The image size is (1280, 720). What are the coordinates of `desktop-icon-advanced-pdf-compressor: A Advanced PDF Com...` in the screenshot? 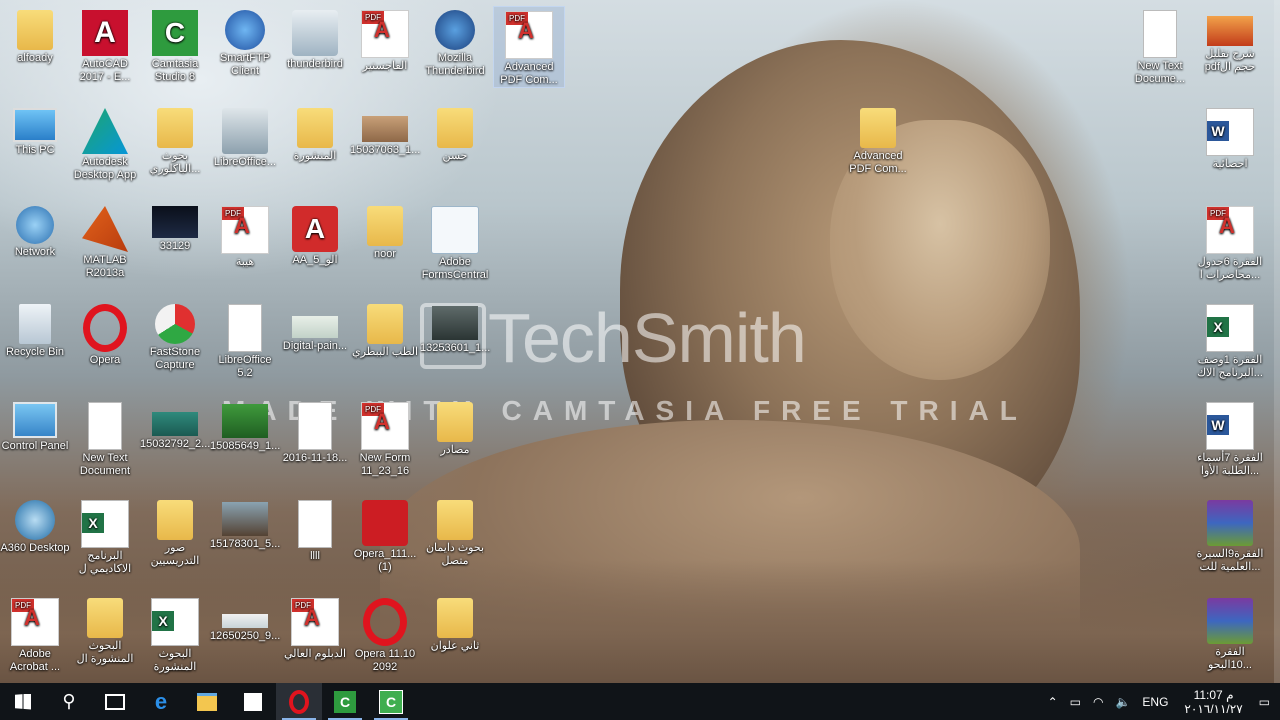 It's located at (529, 47).